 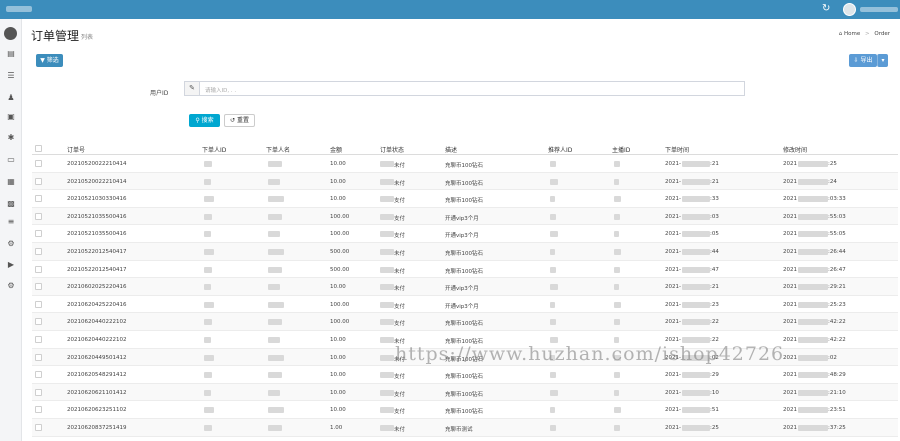 I want to click on col-updated-time: 修改时间, so click(x=795, y=149).